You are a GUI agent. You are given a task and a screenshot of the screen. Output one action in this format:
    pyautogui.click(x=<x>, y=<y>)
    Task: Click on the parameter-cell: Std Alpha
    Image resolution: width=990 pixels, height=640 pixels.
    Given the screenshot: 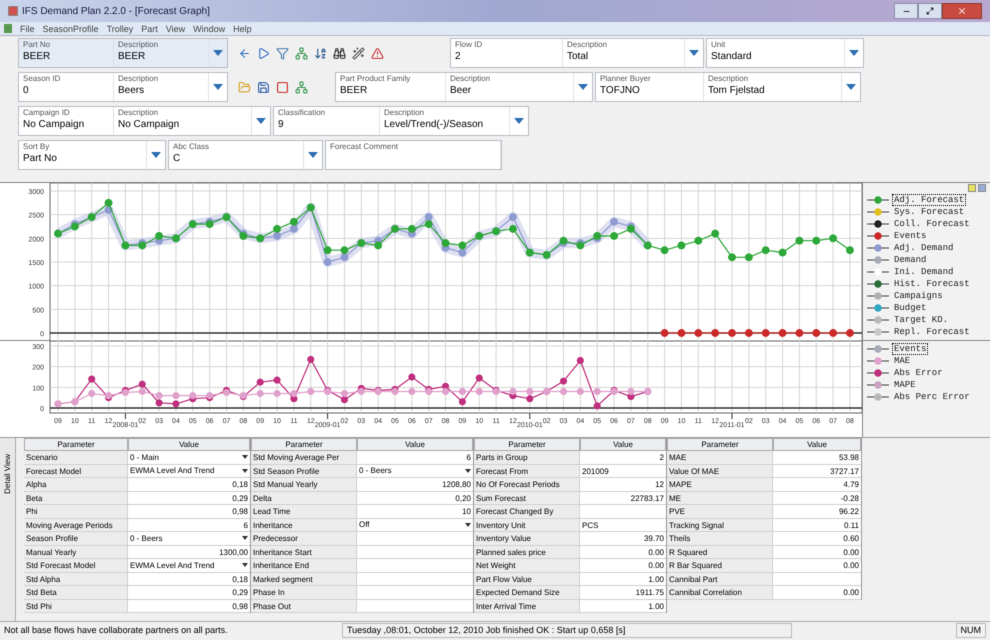 What is the action you would take?
    pyautogui.click(x=76, y=579)
    